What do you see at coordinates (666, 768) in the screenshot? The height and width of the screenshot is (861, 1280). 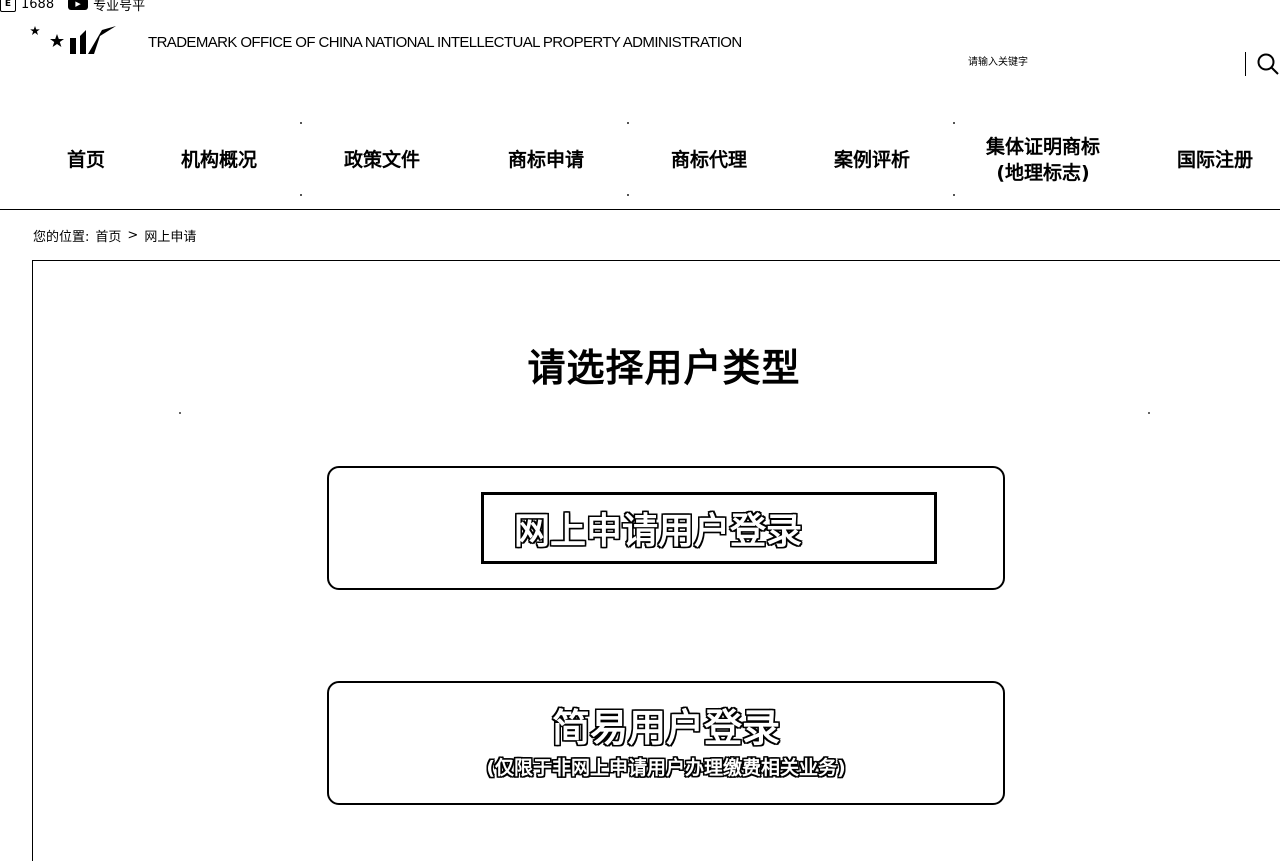 I see `simple-user-login-note: (仅限于非网上申请用户办理缴费相关业务)` at bounding box center [666, 768].